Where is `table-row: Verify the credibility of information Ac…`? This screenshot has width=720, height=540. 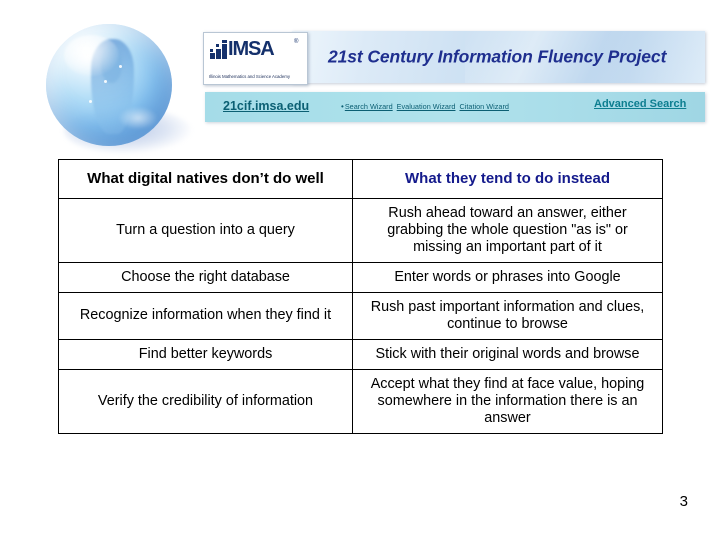 table-row: Verify the credibility of information Ac… is located at coordinates (360, 401).